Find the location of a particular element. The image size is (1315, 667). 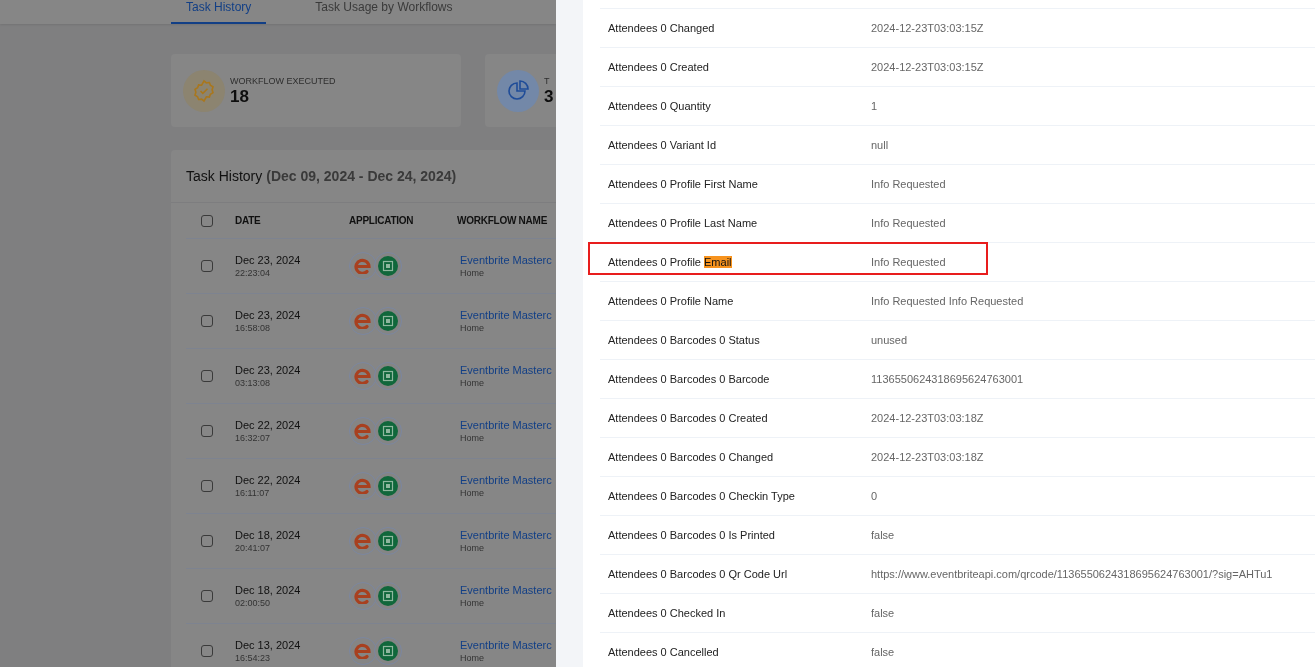

tab: Task History is located at coordinates (219, 12).